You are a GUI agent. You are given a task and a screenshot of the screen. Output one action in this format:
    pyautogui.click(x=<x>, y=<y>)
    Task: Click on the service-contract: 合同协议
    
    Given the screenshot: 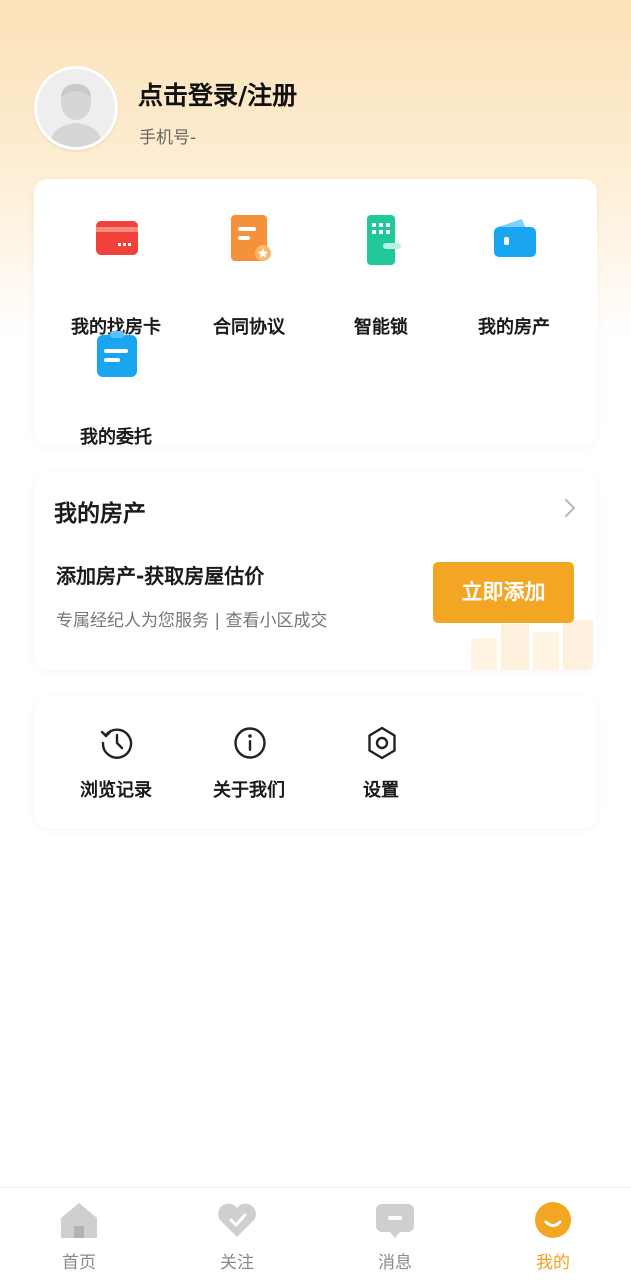 What is the action you would take?
    pyautogui.click(x=249, y=276)
    